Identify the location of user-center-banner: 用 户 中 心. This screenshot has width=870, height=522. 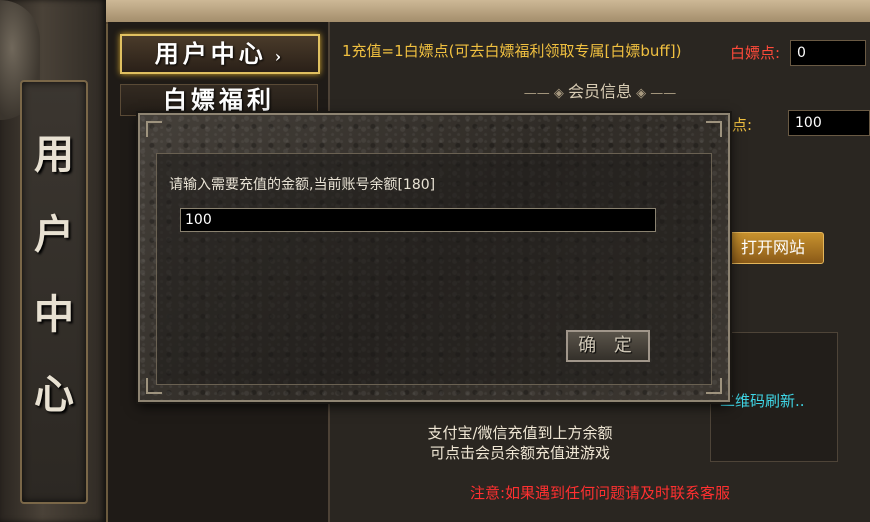
(54, 292).